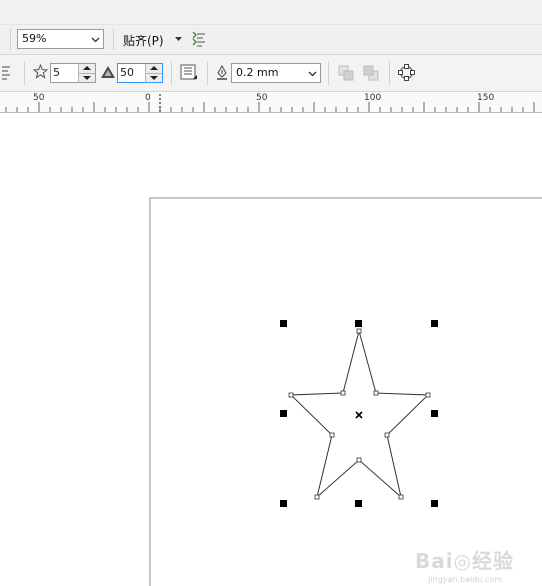 The image size is (542, 586). I want to click on zoom-level-value: 59%, so click(34, 38).